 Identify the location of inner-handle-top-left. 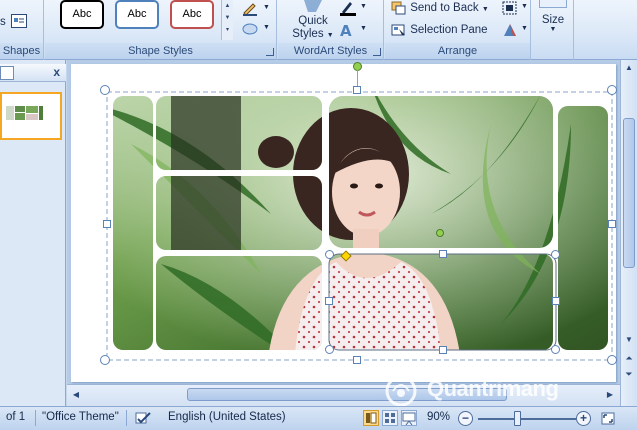
(329, 254).